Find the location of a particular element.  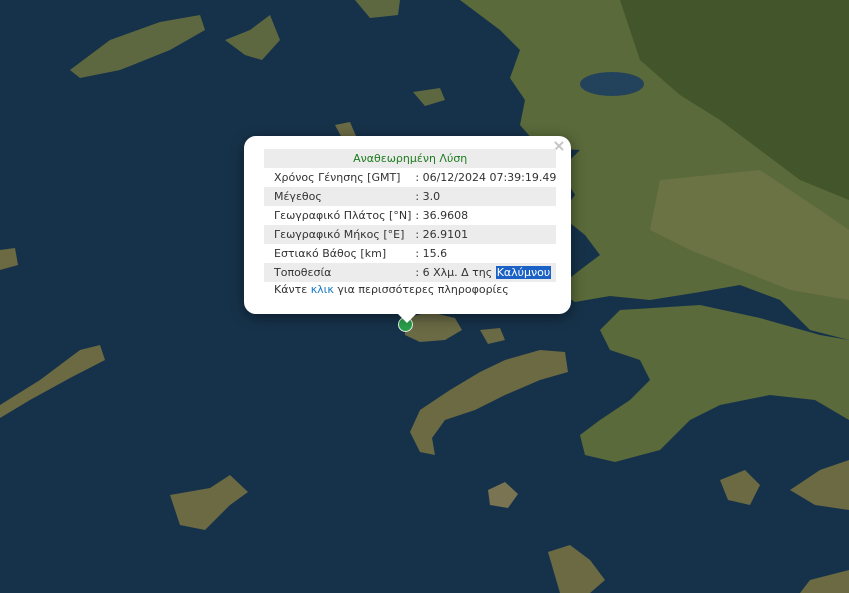

info-label: Χρόνος Γένησης [GMT] is located at coordinates (337, 177).